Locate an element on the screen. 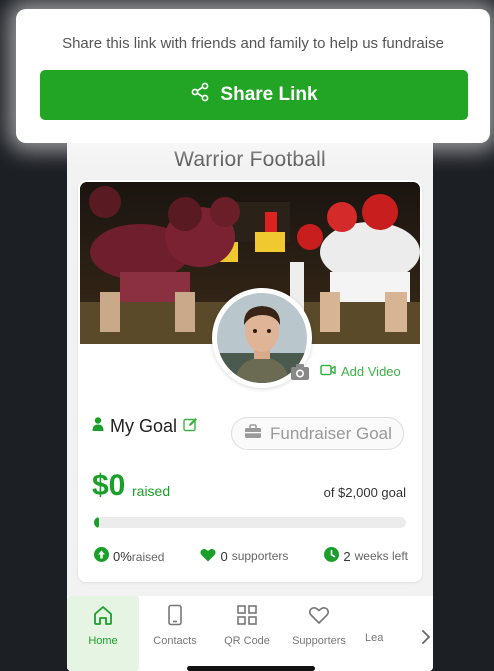  qr-code-icon is located at coordinates (247, 616).